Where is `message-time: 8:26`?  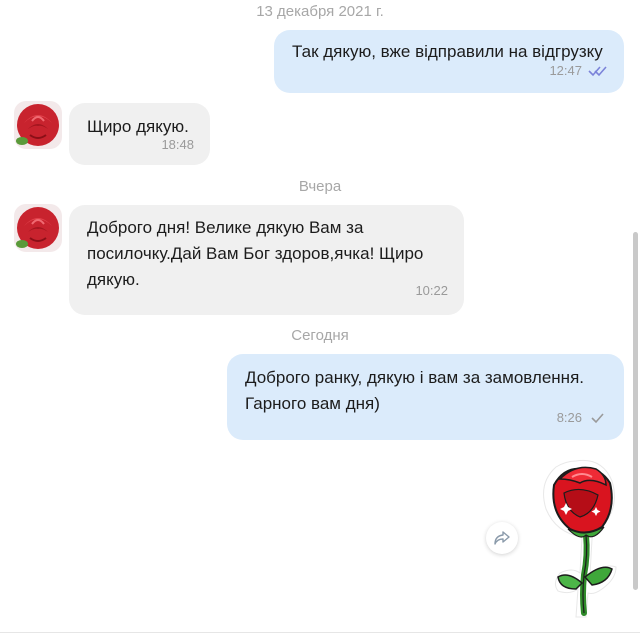
message-time: 8:26 is located at coordinates (569, 417).